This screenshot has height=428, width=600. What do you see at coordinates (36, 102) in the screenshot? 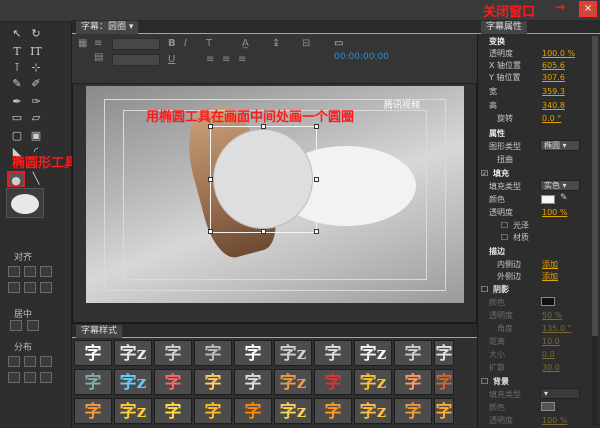
I see `convert-anchor-tool-icon: ✑` at bounding box center [36, 102].